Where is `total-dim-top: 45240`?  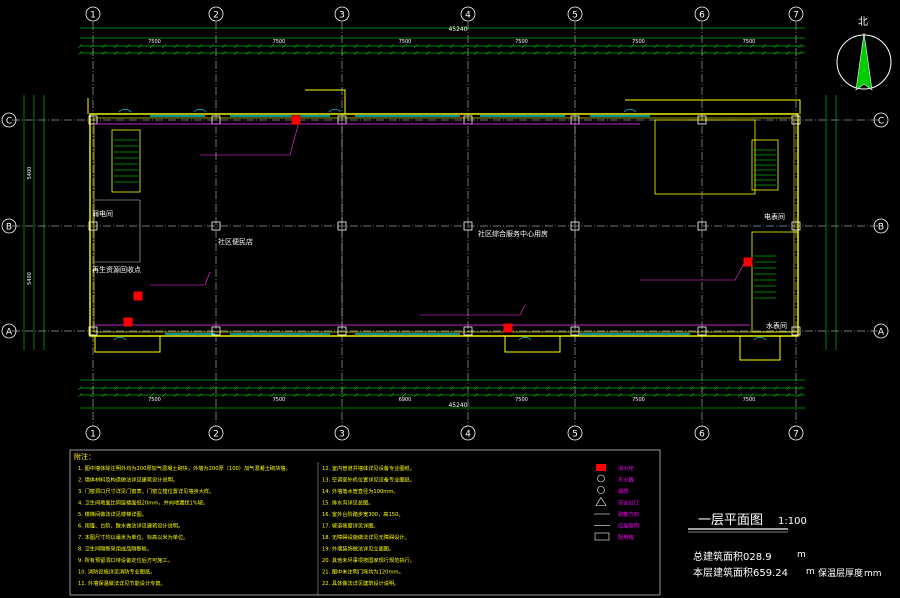 total-dim-top: 45240 is located at coordinates (457, 29).